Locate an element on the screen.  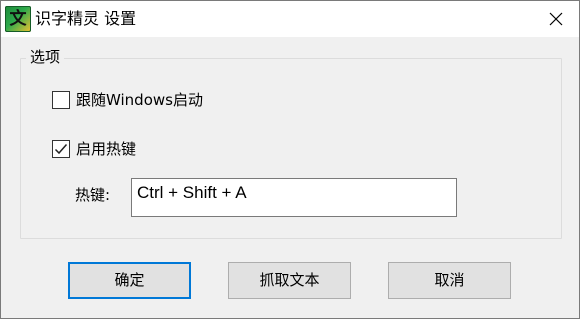
enable-hotkey-option: 启用热键 is located at coordinates (94, 149).